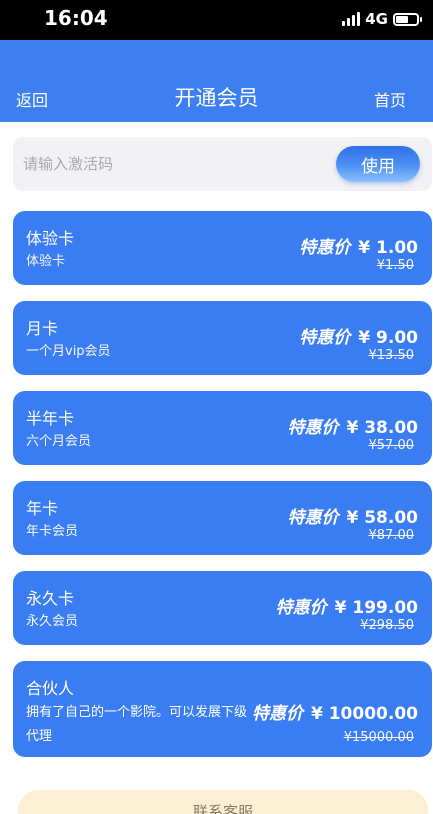  What do you see at coordinates (46, 261) in the screenshot?
I see `plan-desc: 体验卡` at bounding box center [46, 261].